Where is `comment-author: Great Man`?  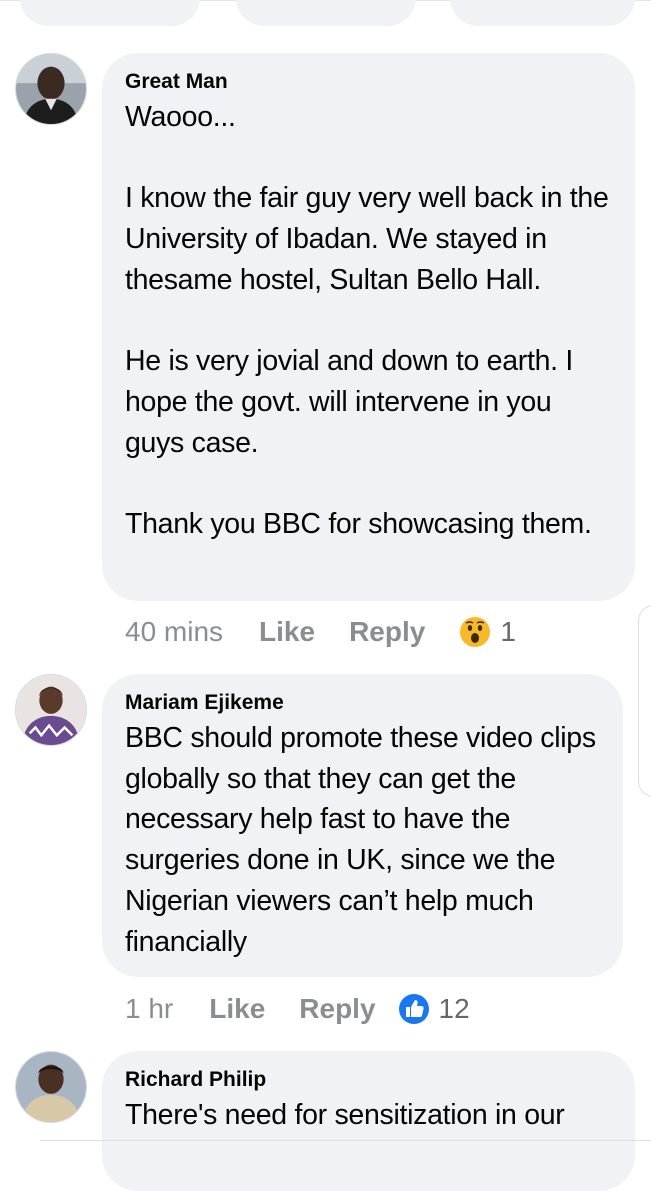
comment-author: Great Man is located at coordinates (369, 82).